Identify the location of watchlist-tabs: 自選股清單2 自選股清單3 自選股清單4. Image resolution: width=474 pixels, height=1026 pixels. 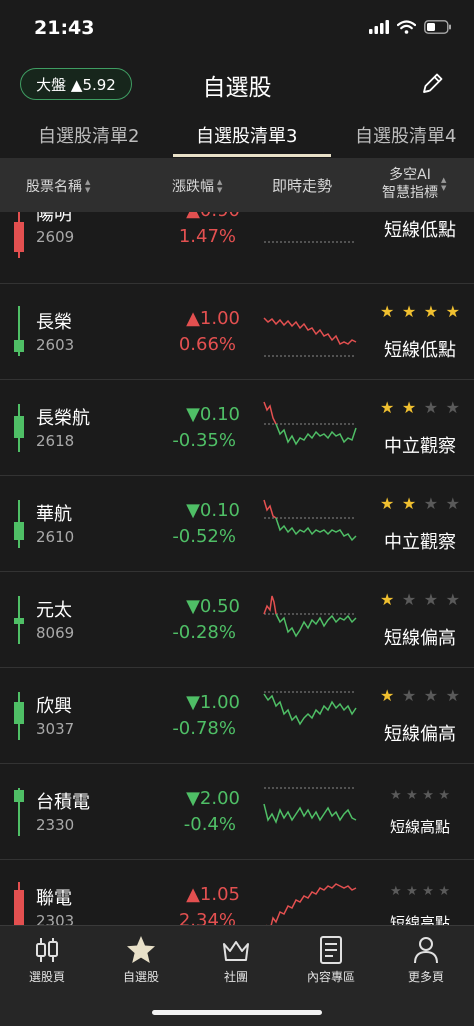
(237, 135).